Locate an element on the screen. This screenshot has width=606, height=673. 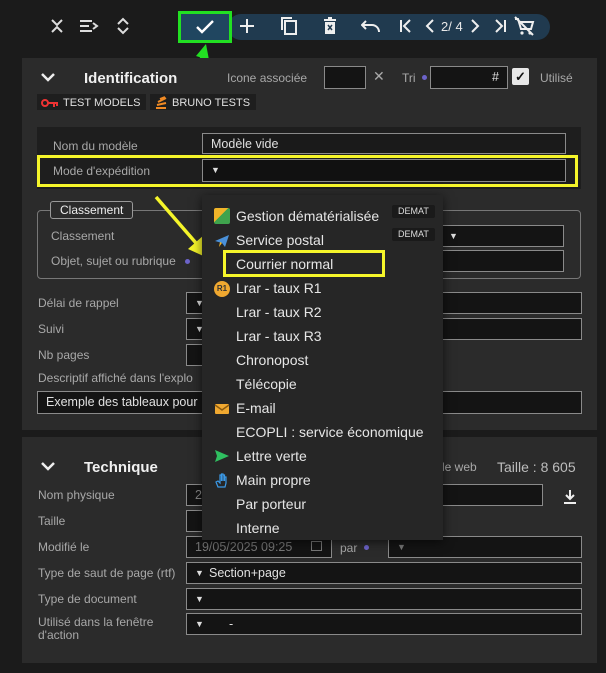
option-chronopost: Chronopost is located at coordinates (272, 360).